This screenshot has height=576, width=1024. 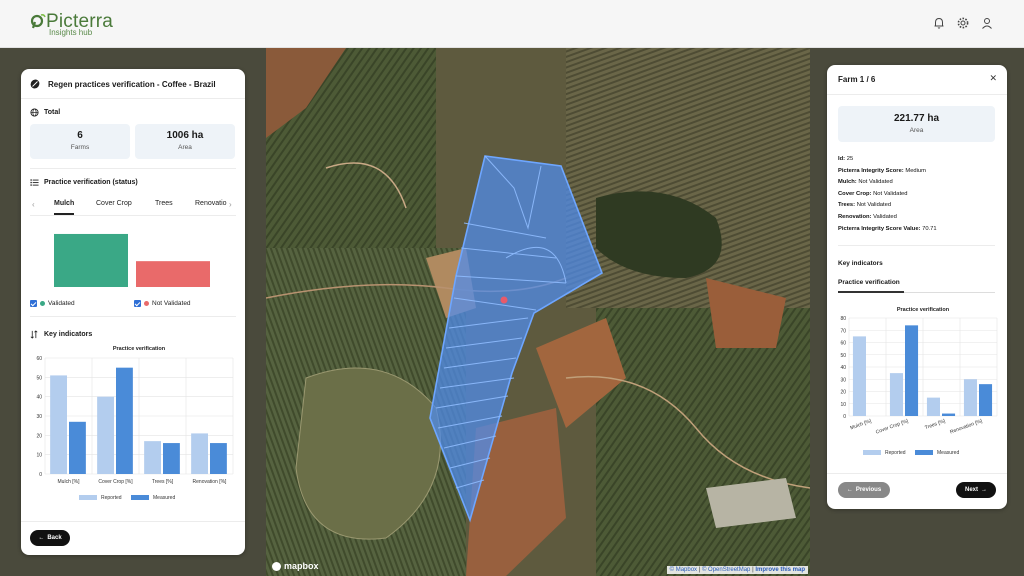 I want to click on mapbox-link: © Mapbox, so click(x=683, y=570).